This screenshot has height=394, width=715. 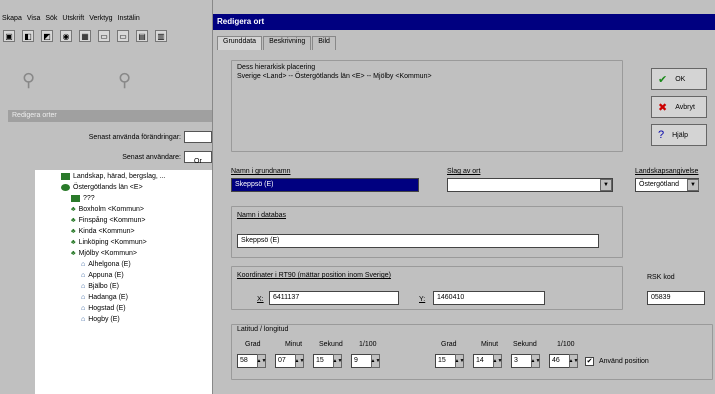 I want to click on lat-sekund-header: Sekund, so click(x=331, y=344).